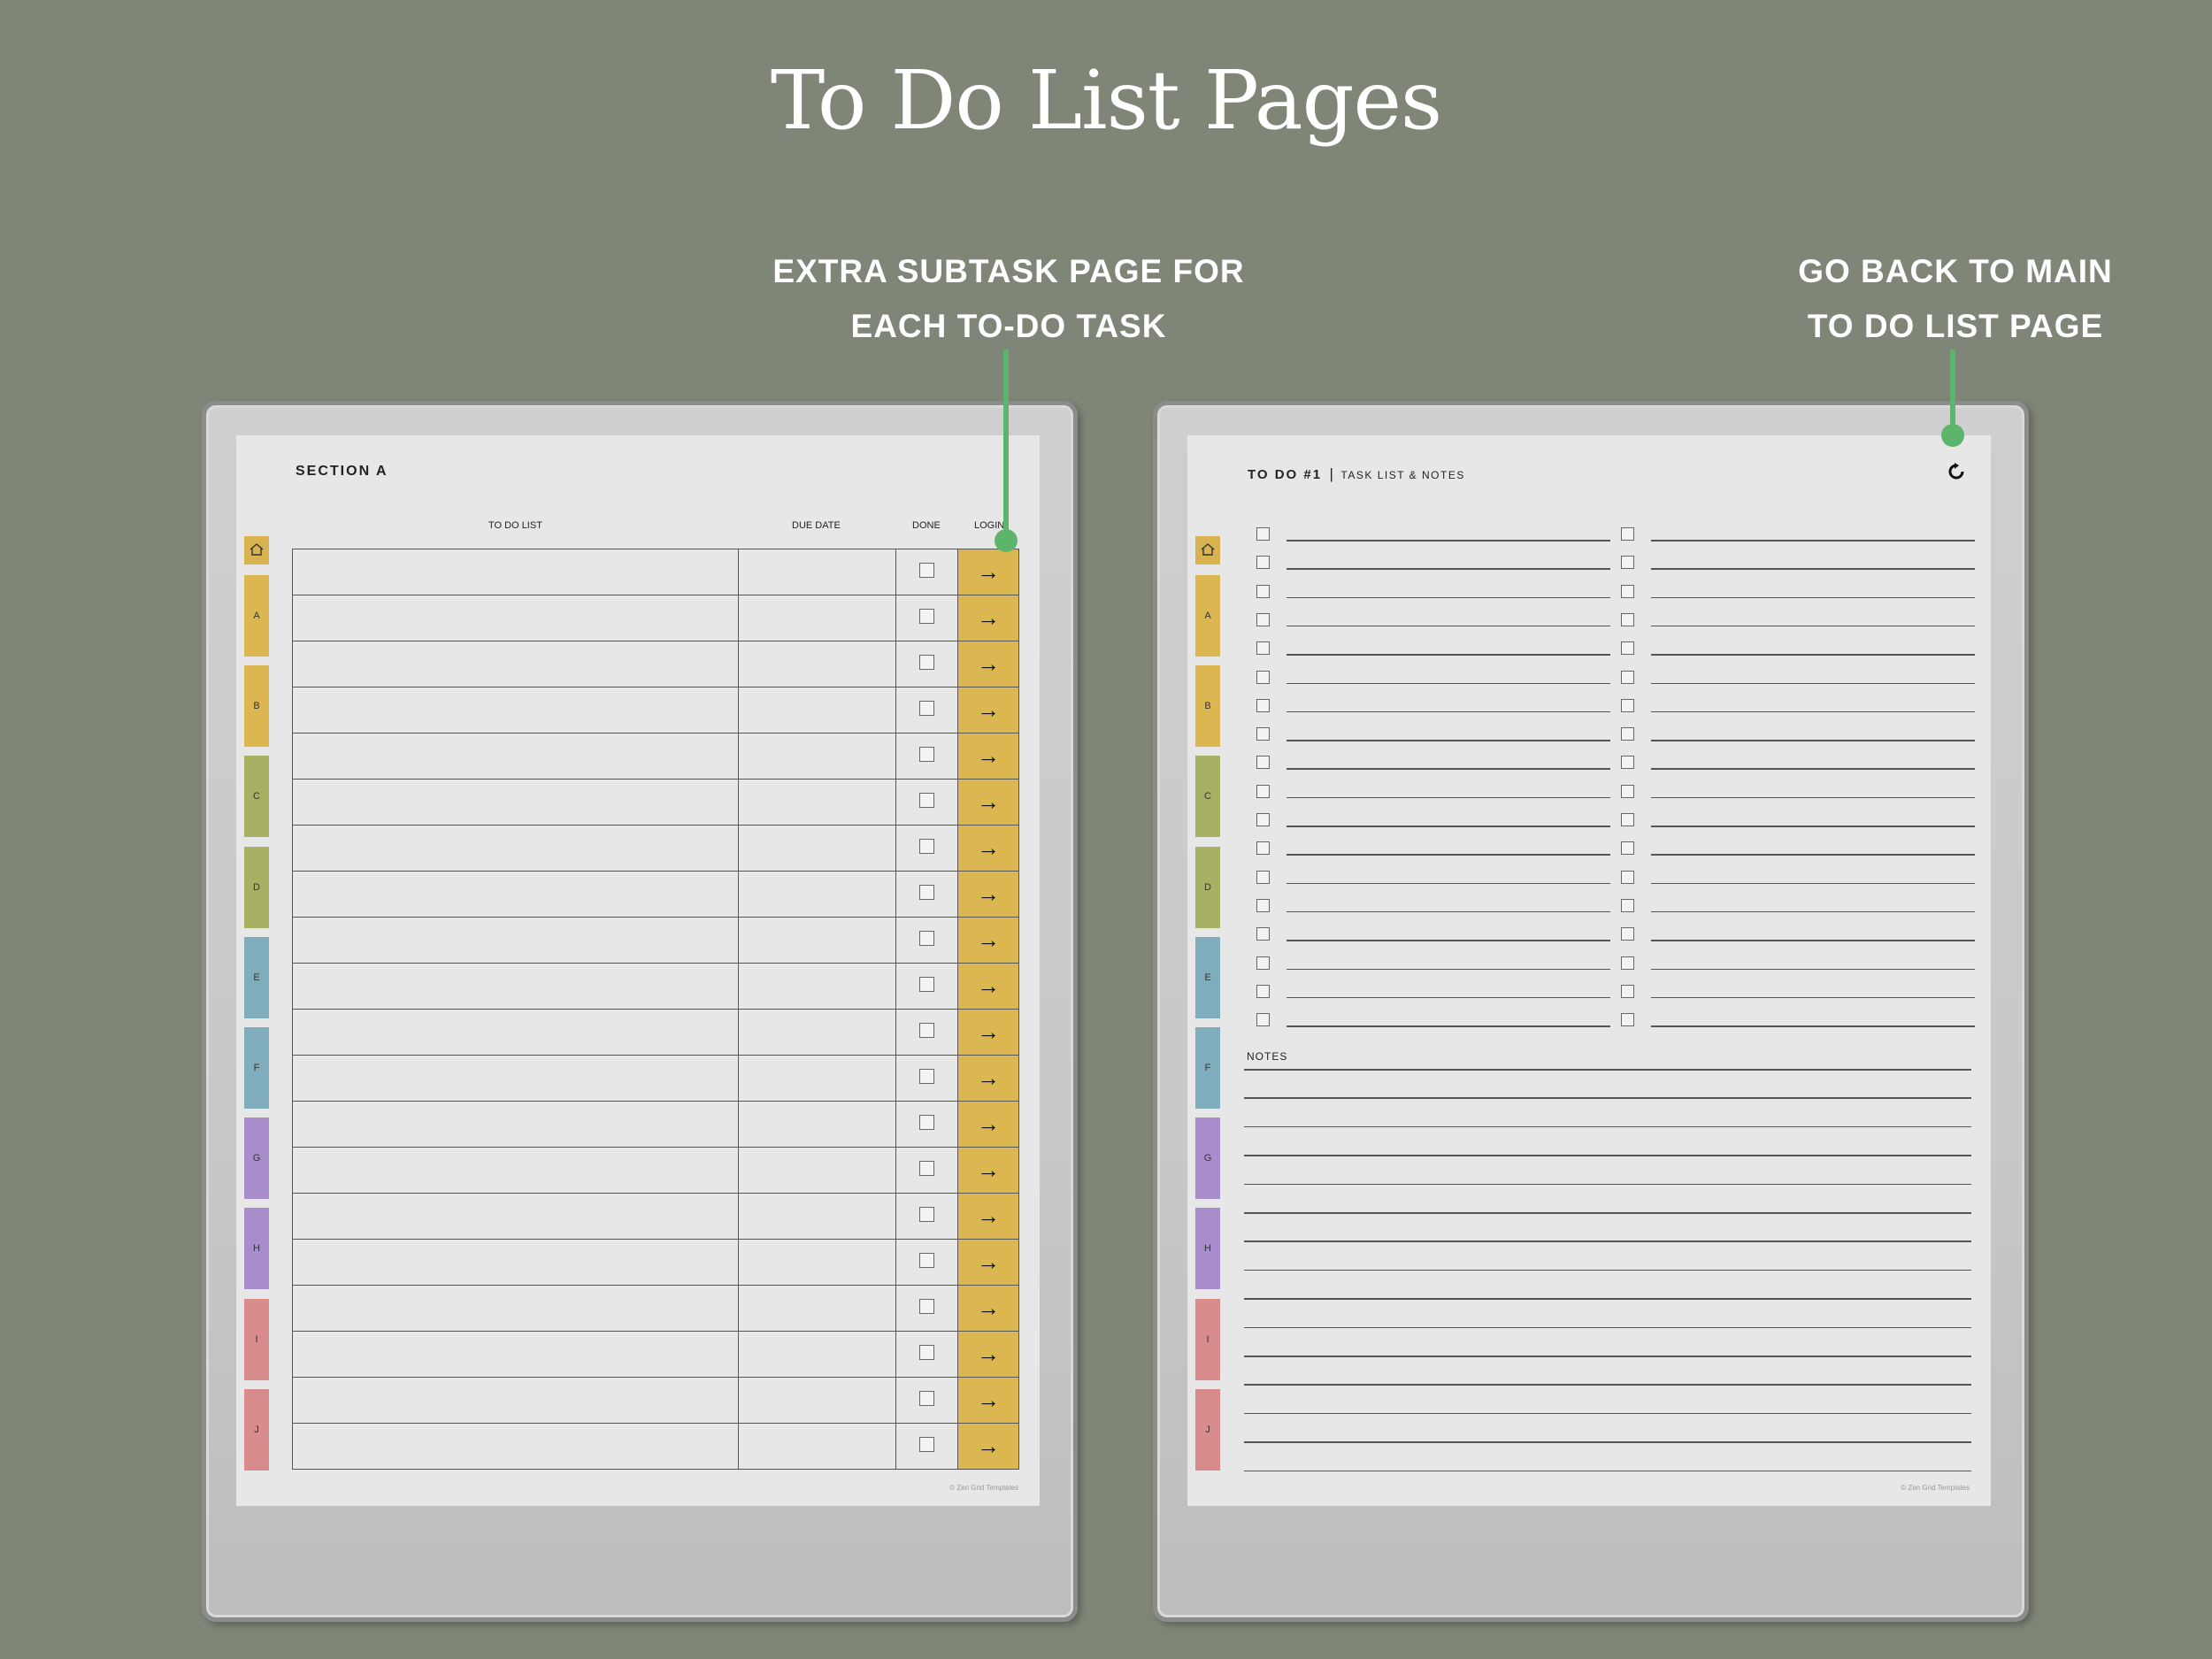  What do you see at coordinates (256, 1340) in the screenshot?
I see `tab-i: I` at bounding box center [256, 1340].